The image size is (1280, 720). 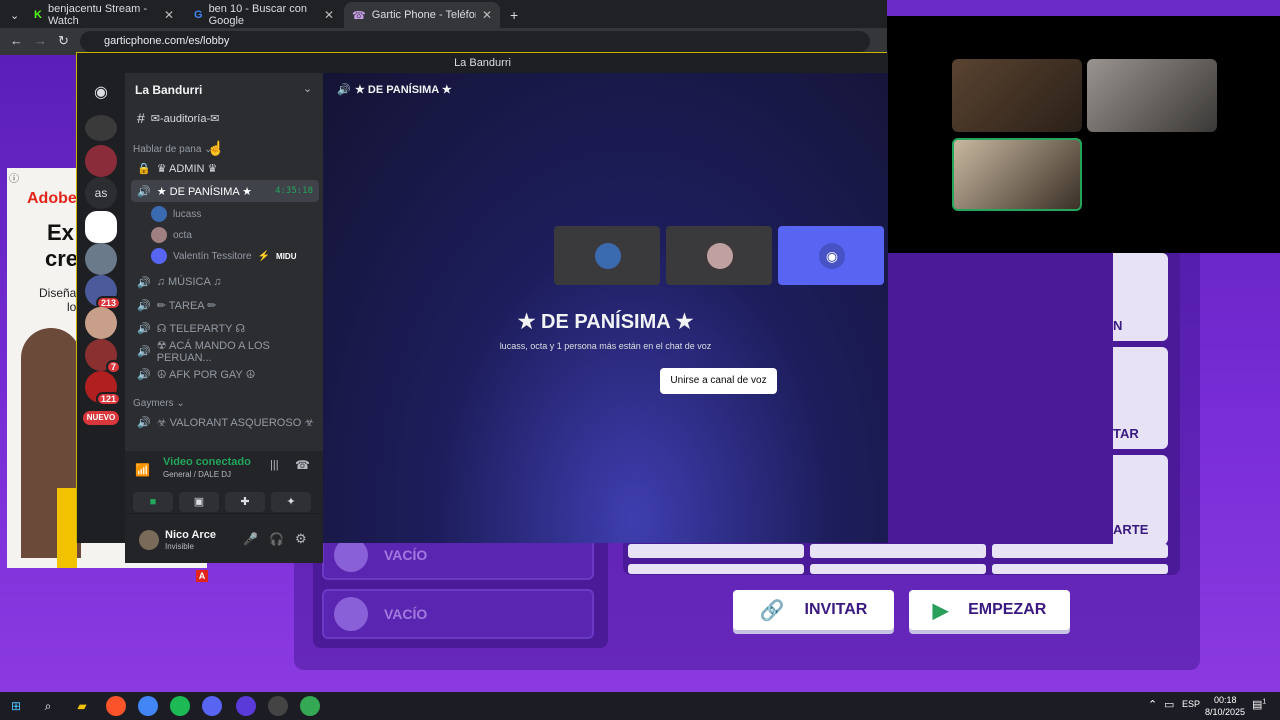 I want to click on voice-channel-admin: 🔒 ♛ ADMIN ♛, so click(x=225, y=168).